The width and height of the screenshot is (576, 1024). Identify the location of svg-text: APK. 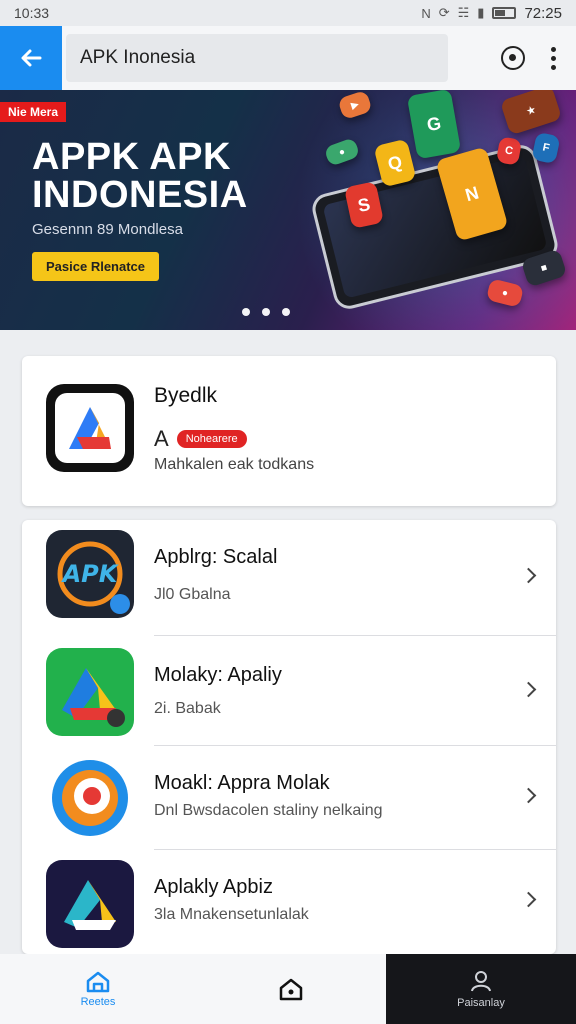
(90, 574).